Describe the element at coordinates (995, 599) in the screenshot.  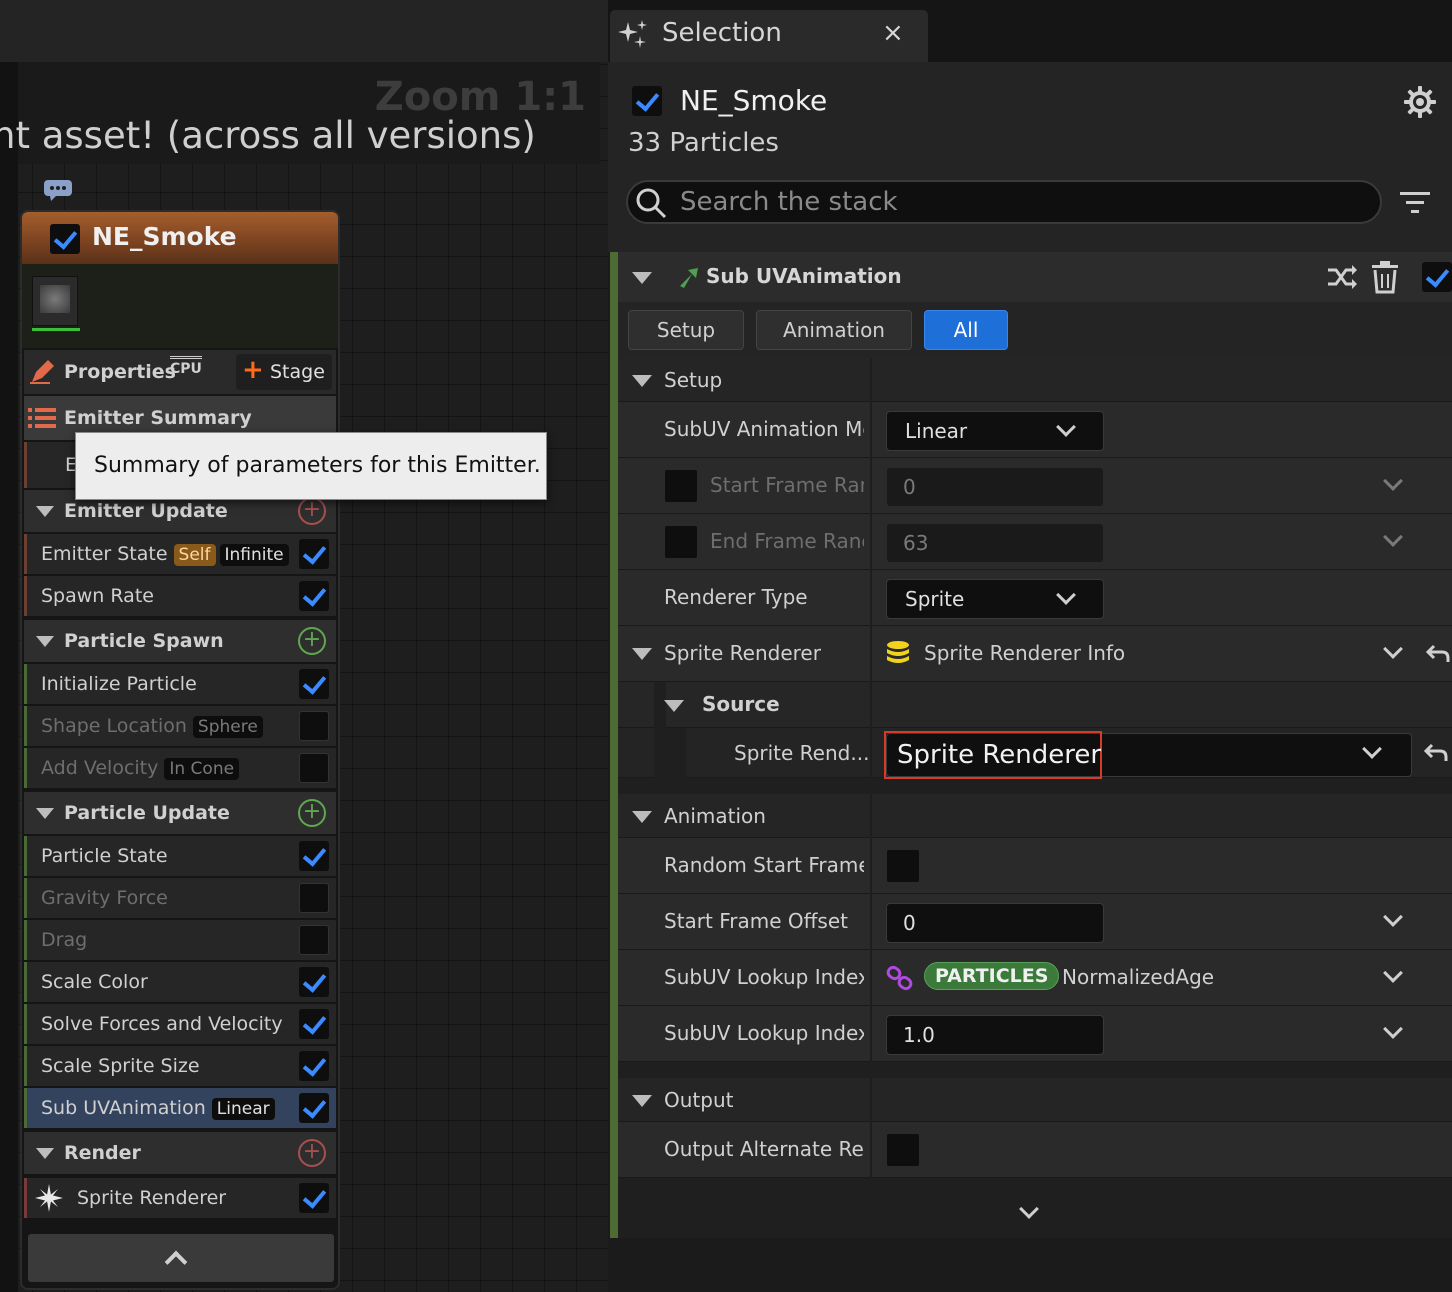
I see `renderer-type-dropdown: Sprite` at that location.